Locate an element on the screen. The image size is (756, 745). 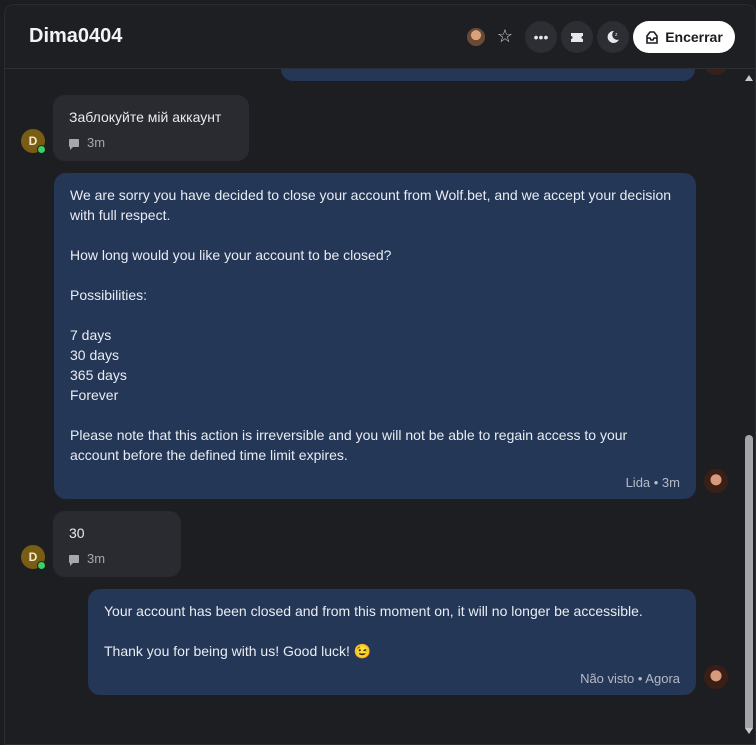
snooze-button: z is located at coordinates (613, 37).